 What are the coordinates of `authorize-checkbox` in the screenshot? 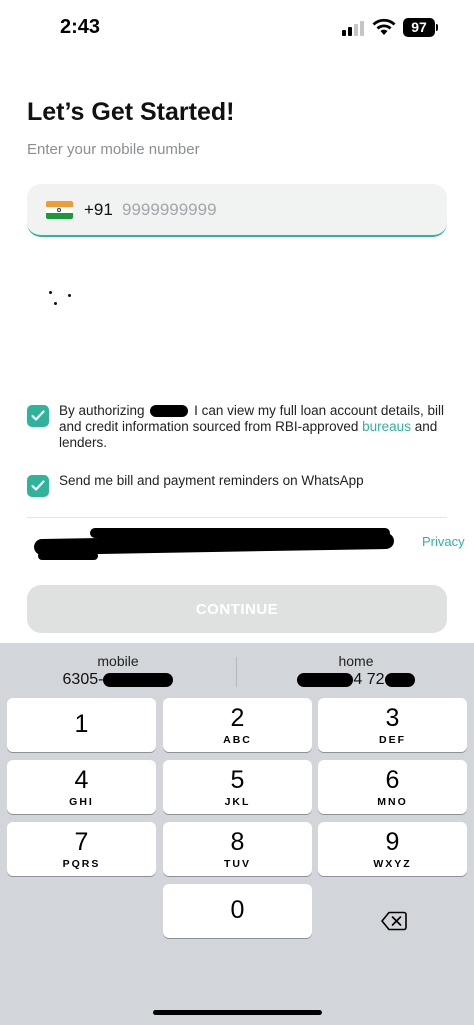 It's located at (38, 416).